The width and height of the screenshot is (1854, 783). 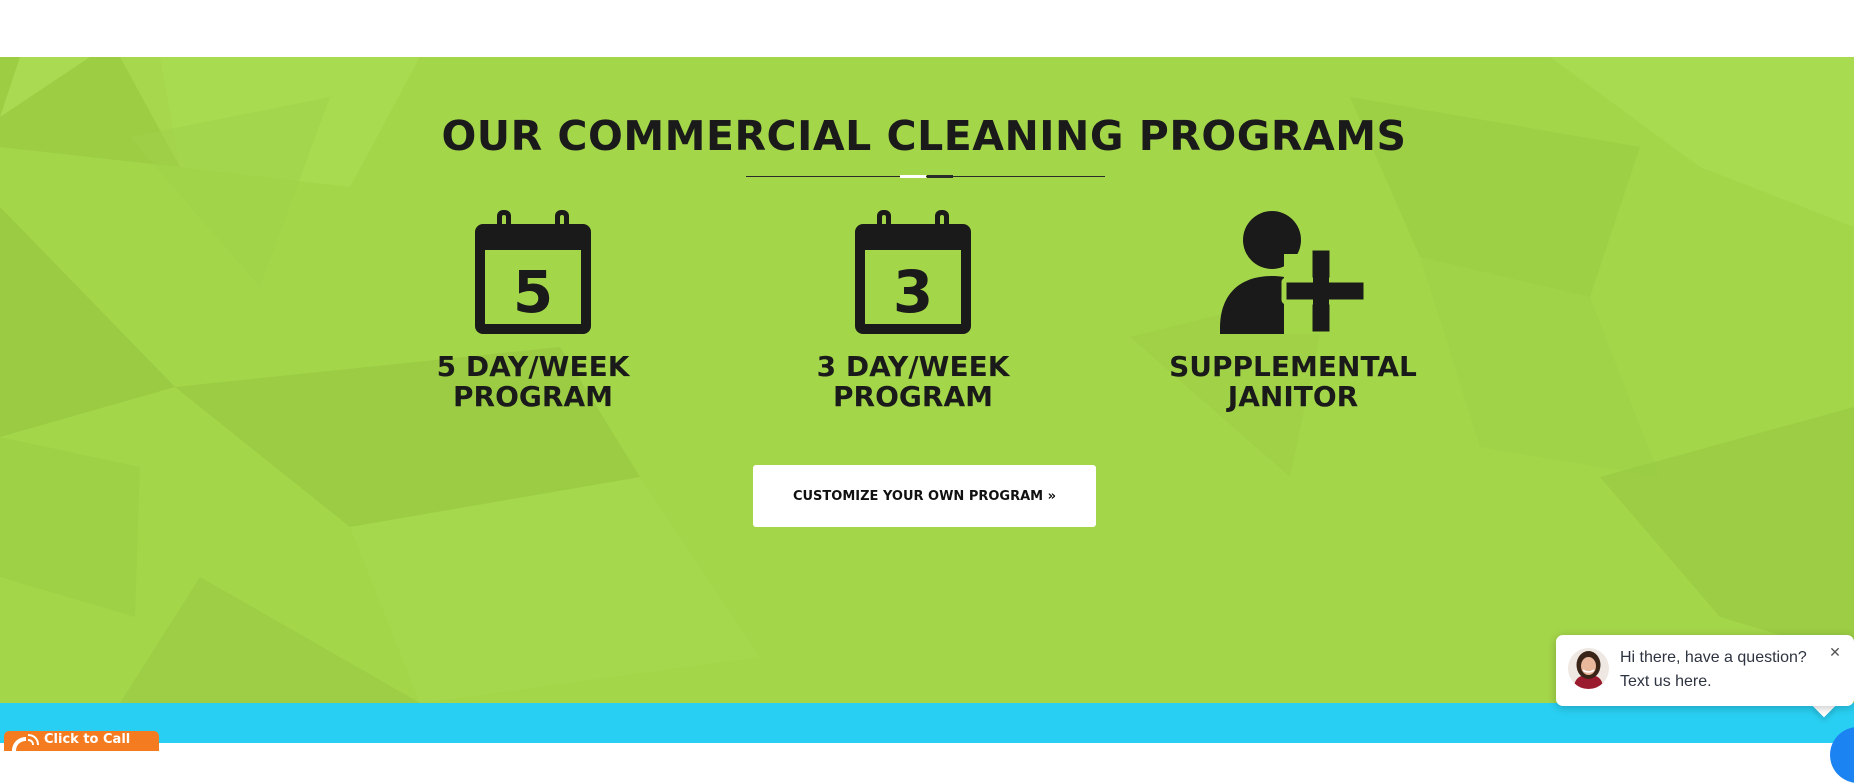 What do you see at coordinates (533, 292) in the screenshot?
I see `calendar-day-number: 5` at bounding box center [533, 292].